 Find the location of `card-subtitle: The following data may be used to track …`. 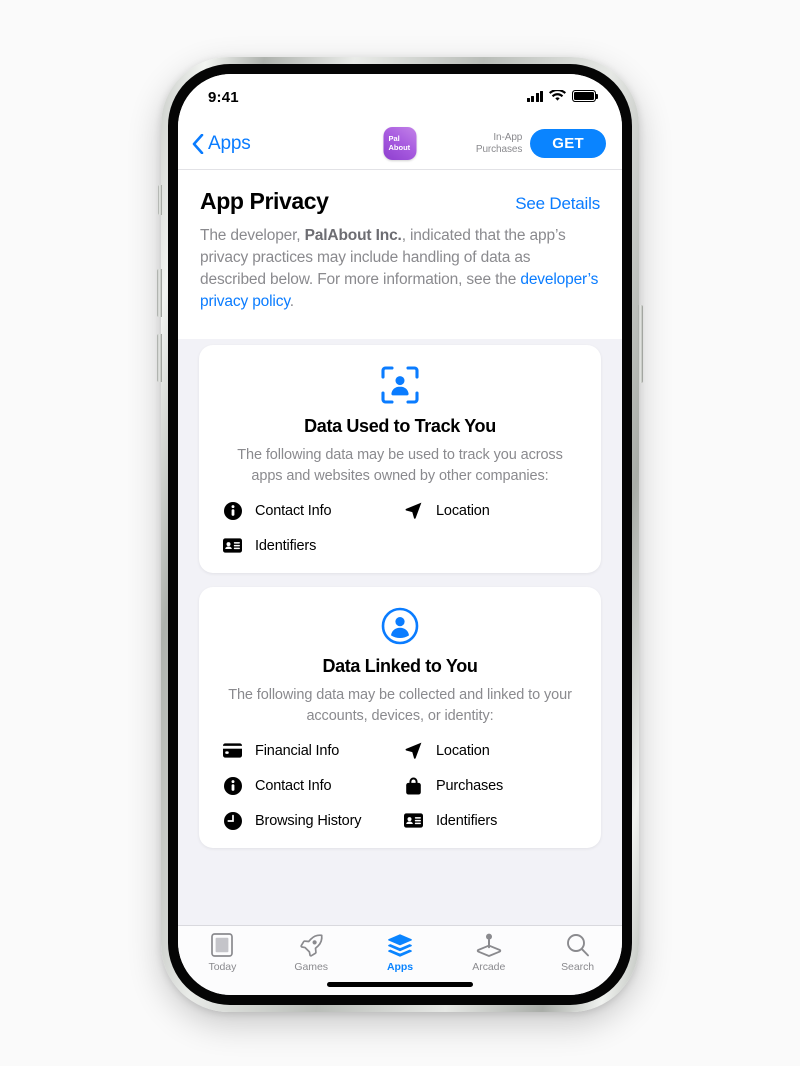

card-subtitle: The following data may be used to track … is located at coordinates (400, 465).